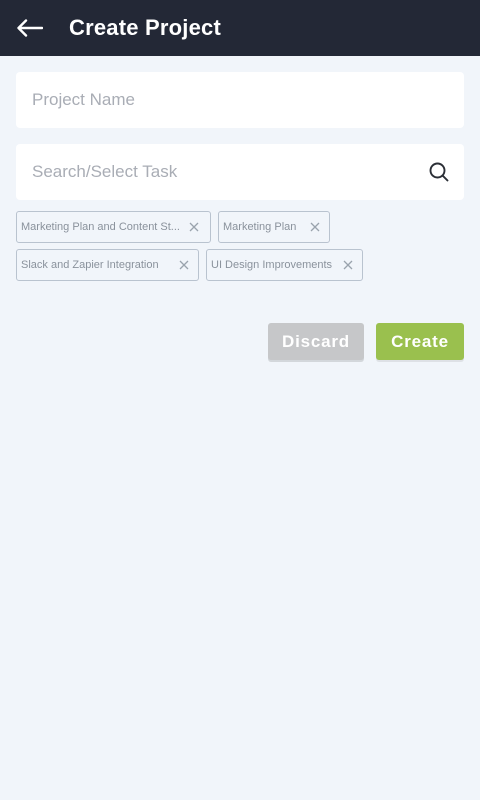 This screenshot has width=480, height=800. I want to click on task-chip: Slack and Zapier Integration, so click(107, 265).